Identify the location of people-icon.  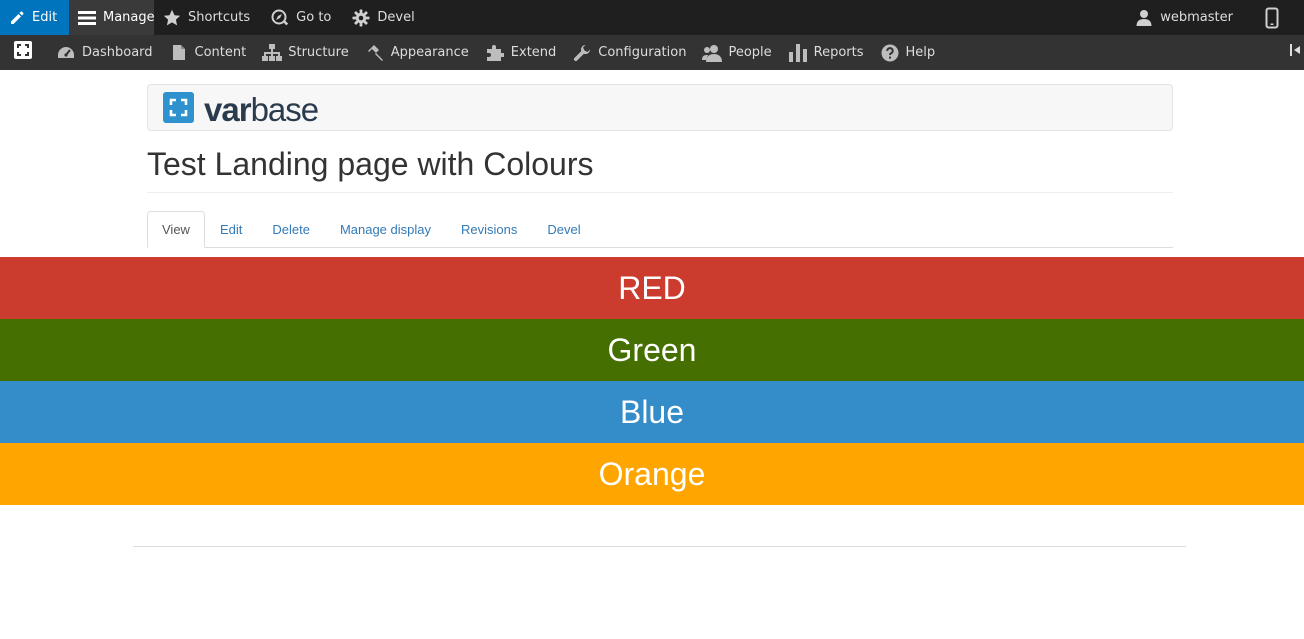
(712, 53).